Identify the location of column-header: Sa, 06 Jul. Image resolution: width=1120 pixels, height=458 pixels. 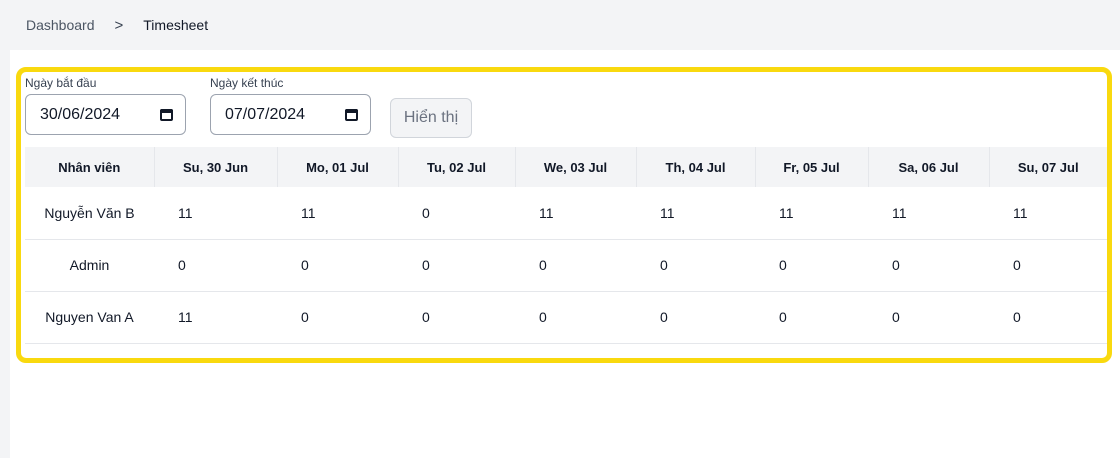
(929, 167).